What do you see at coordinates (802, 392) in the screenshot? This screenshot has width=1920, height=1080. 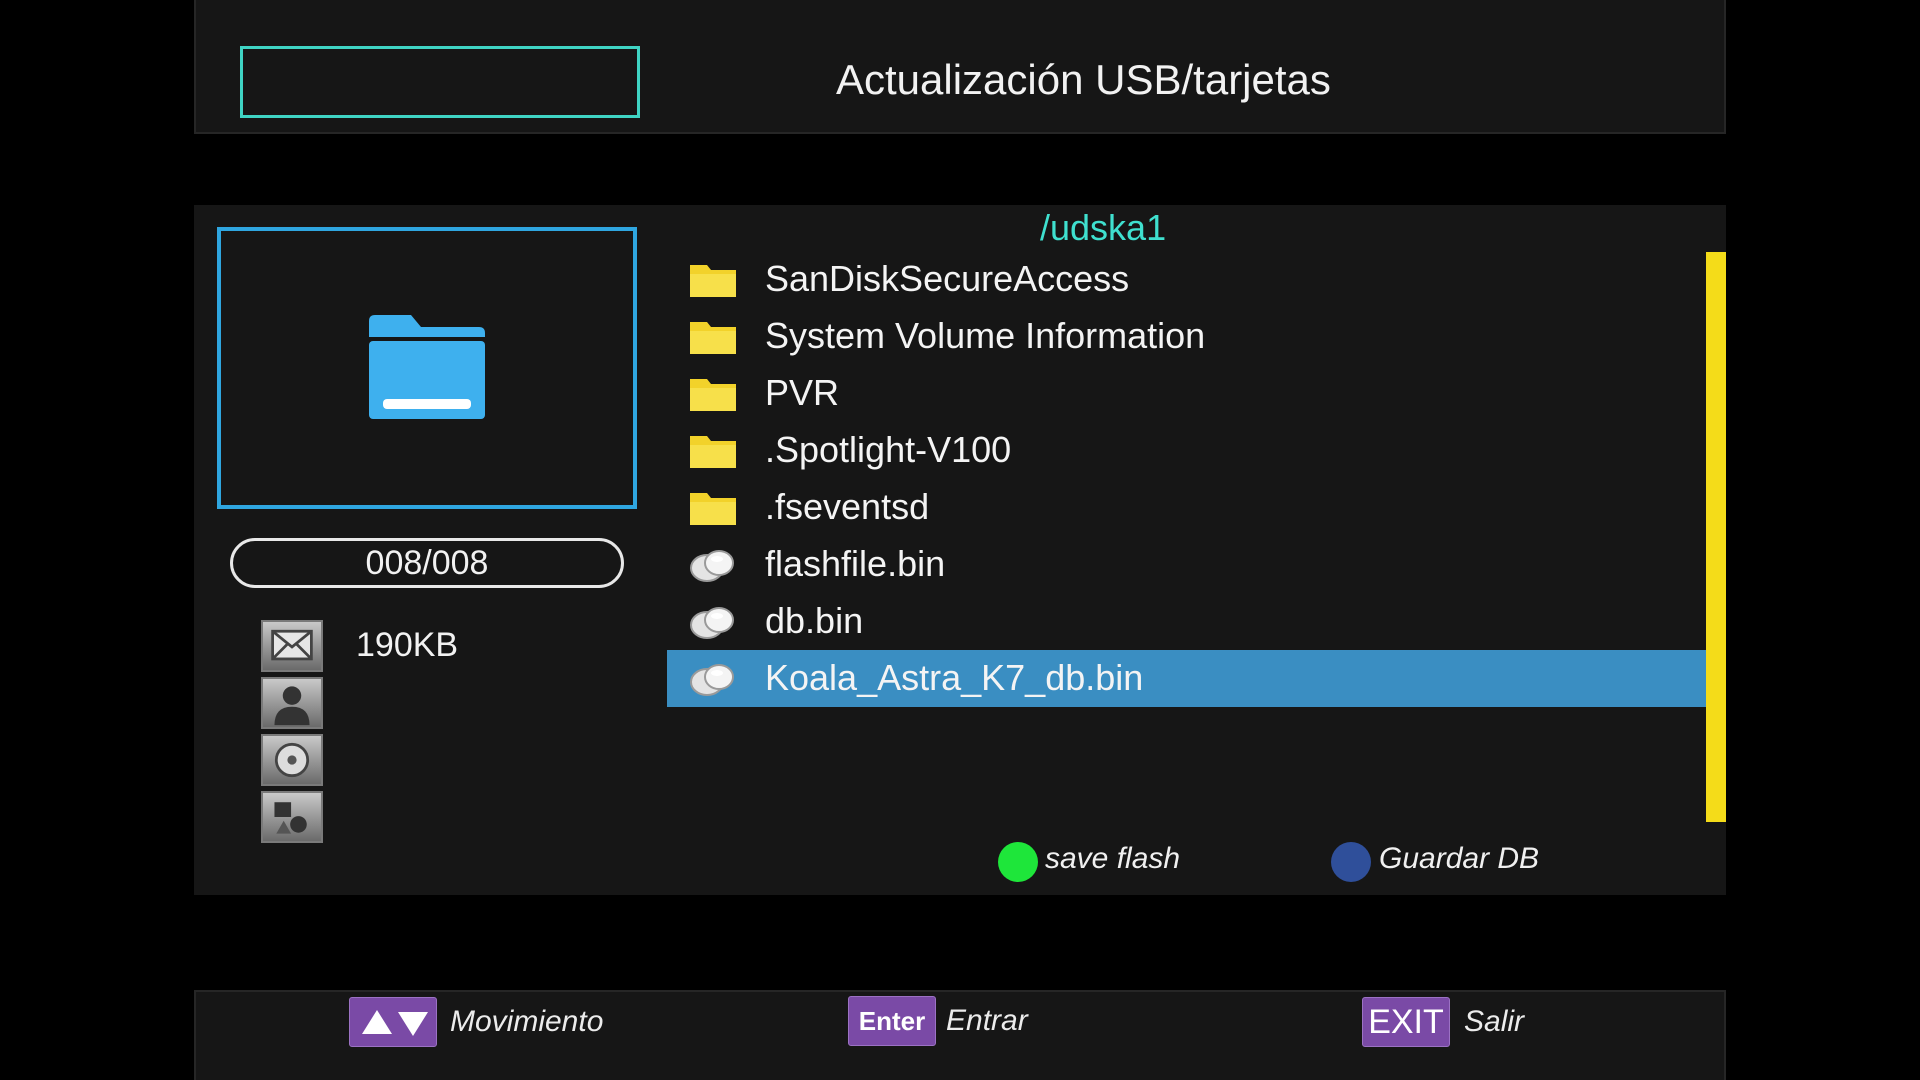 I see `file-name: PVR` at bounding box center [802, 392].